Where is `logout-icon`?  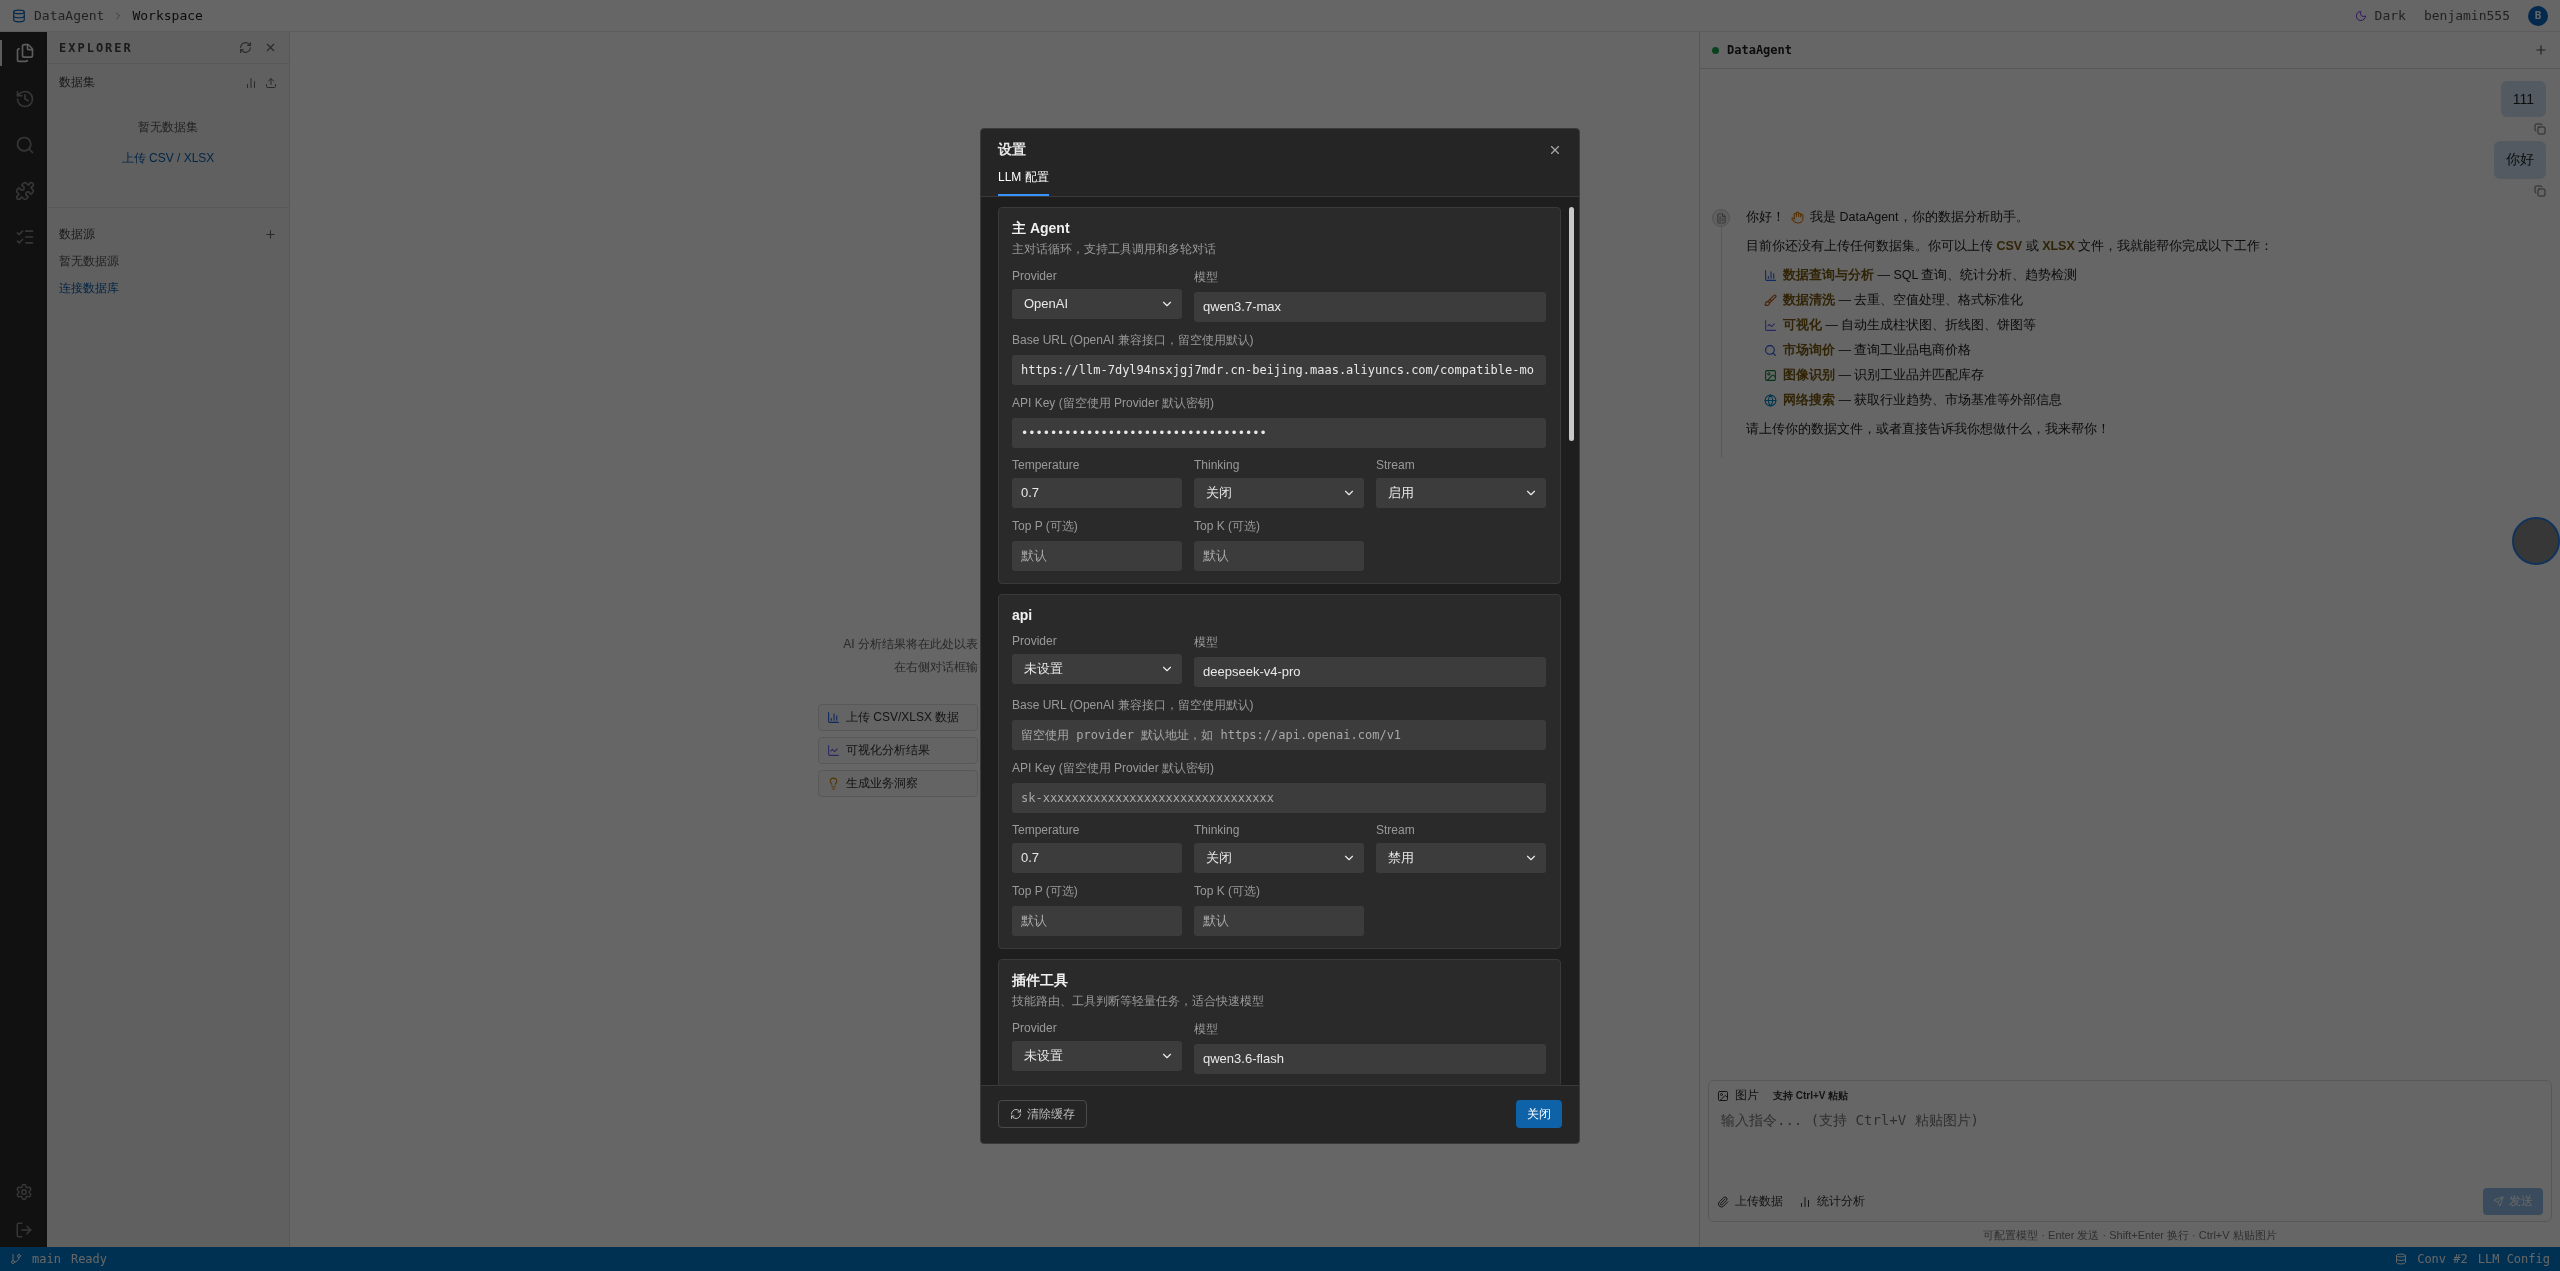 logout-icon is located at coordinates (23, 1230).